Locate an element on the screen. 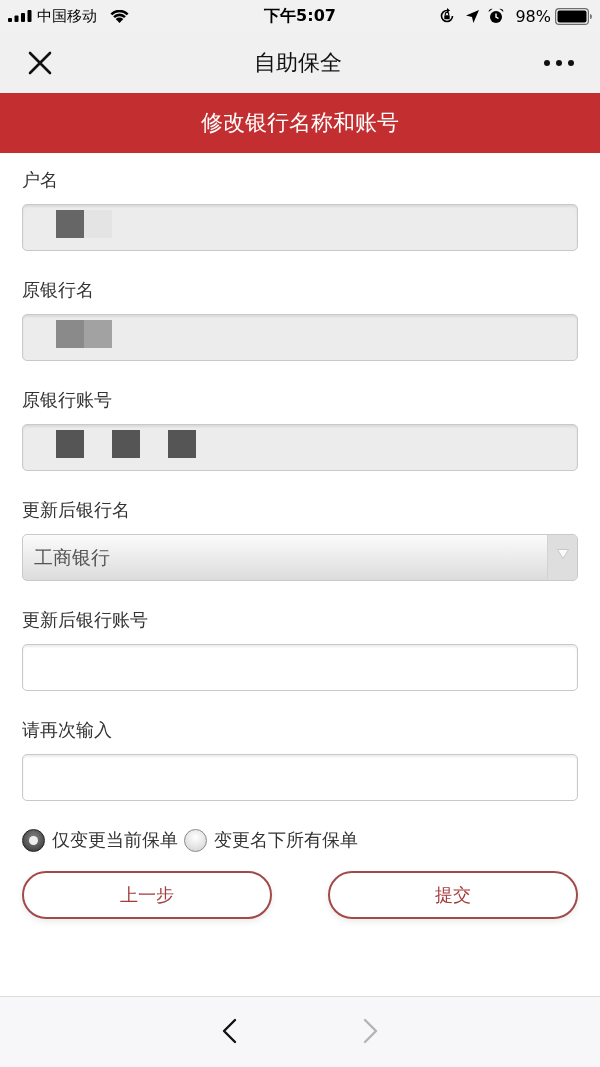 The image size is (600, 1067). chevron-left-icon is located at coordinates (229, 1031).